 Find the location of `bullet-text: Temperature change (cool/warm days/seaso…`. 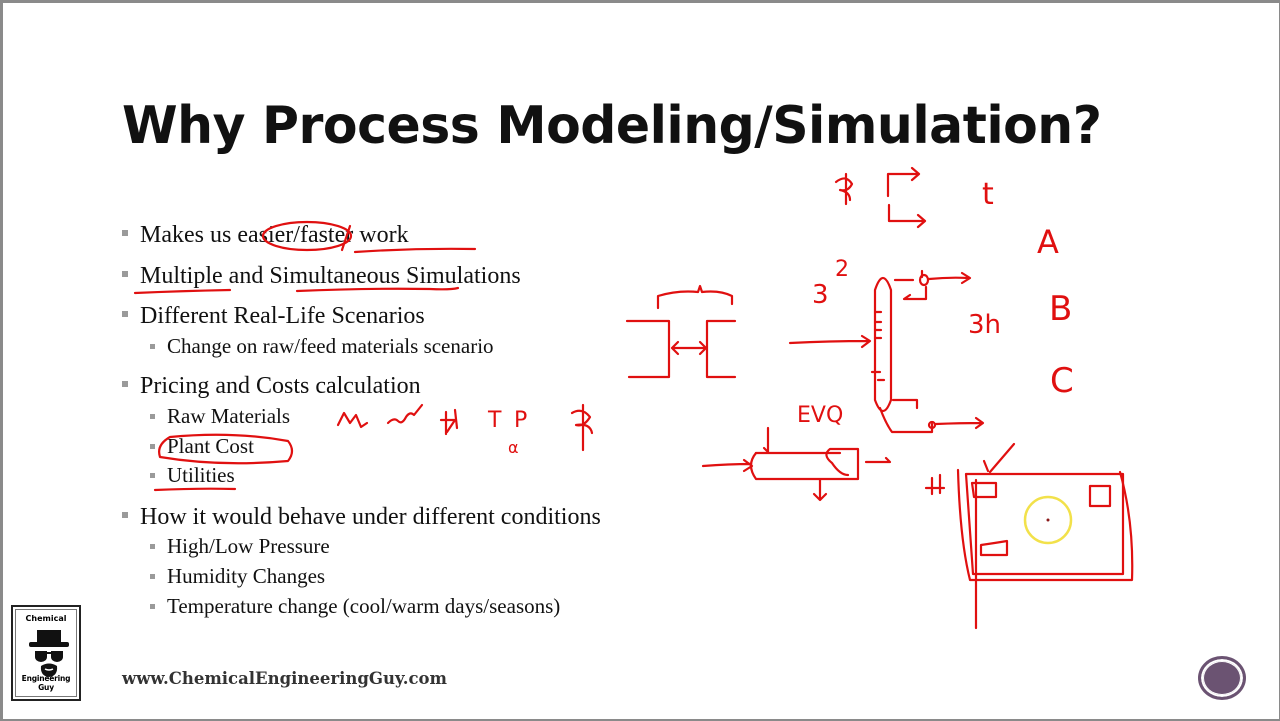

bullet-text: Temperature change (cool/warm days/seaso… is located at coordinates (364, 606).